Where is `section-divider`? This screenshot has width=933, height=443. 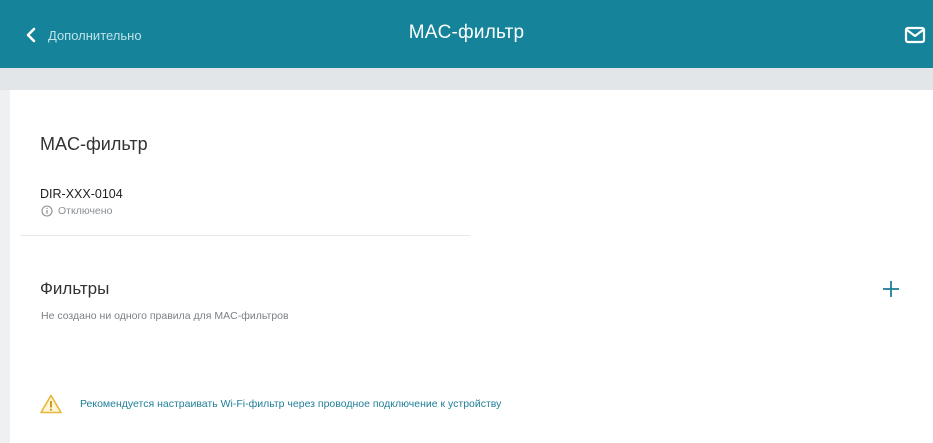
section-divider is located at coordinates (245, 235).